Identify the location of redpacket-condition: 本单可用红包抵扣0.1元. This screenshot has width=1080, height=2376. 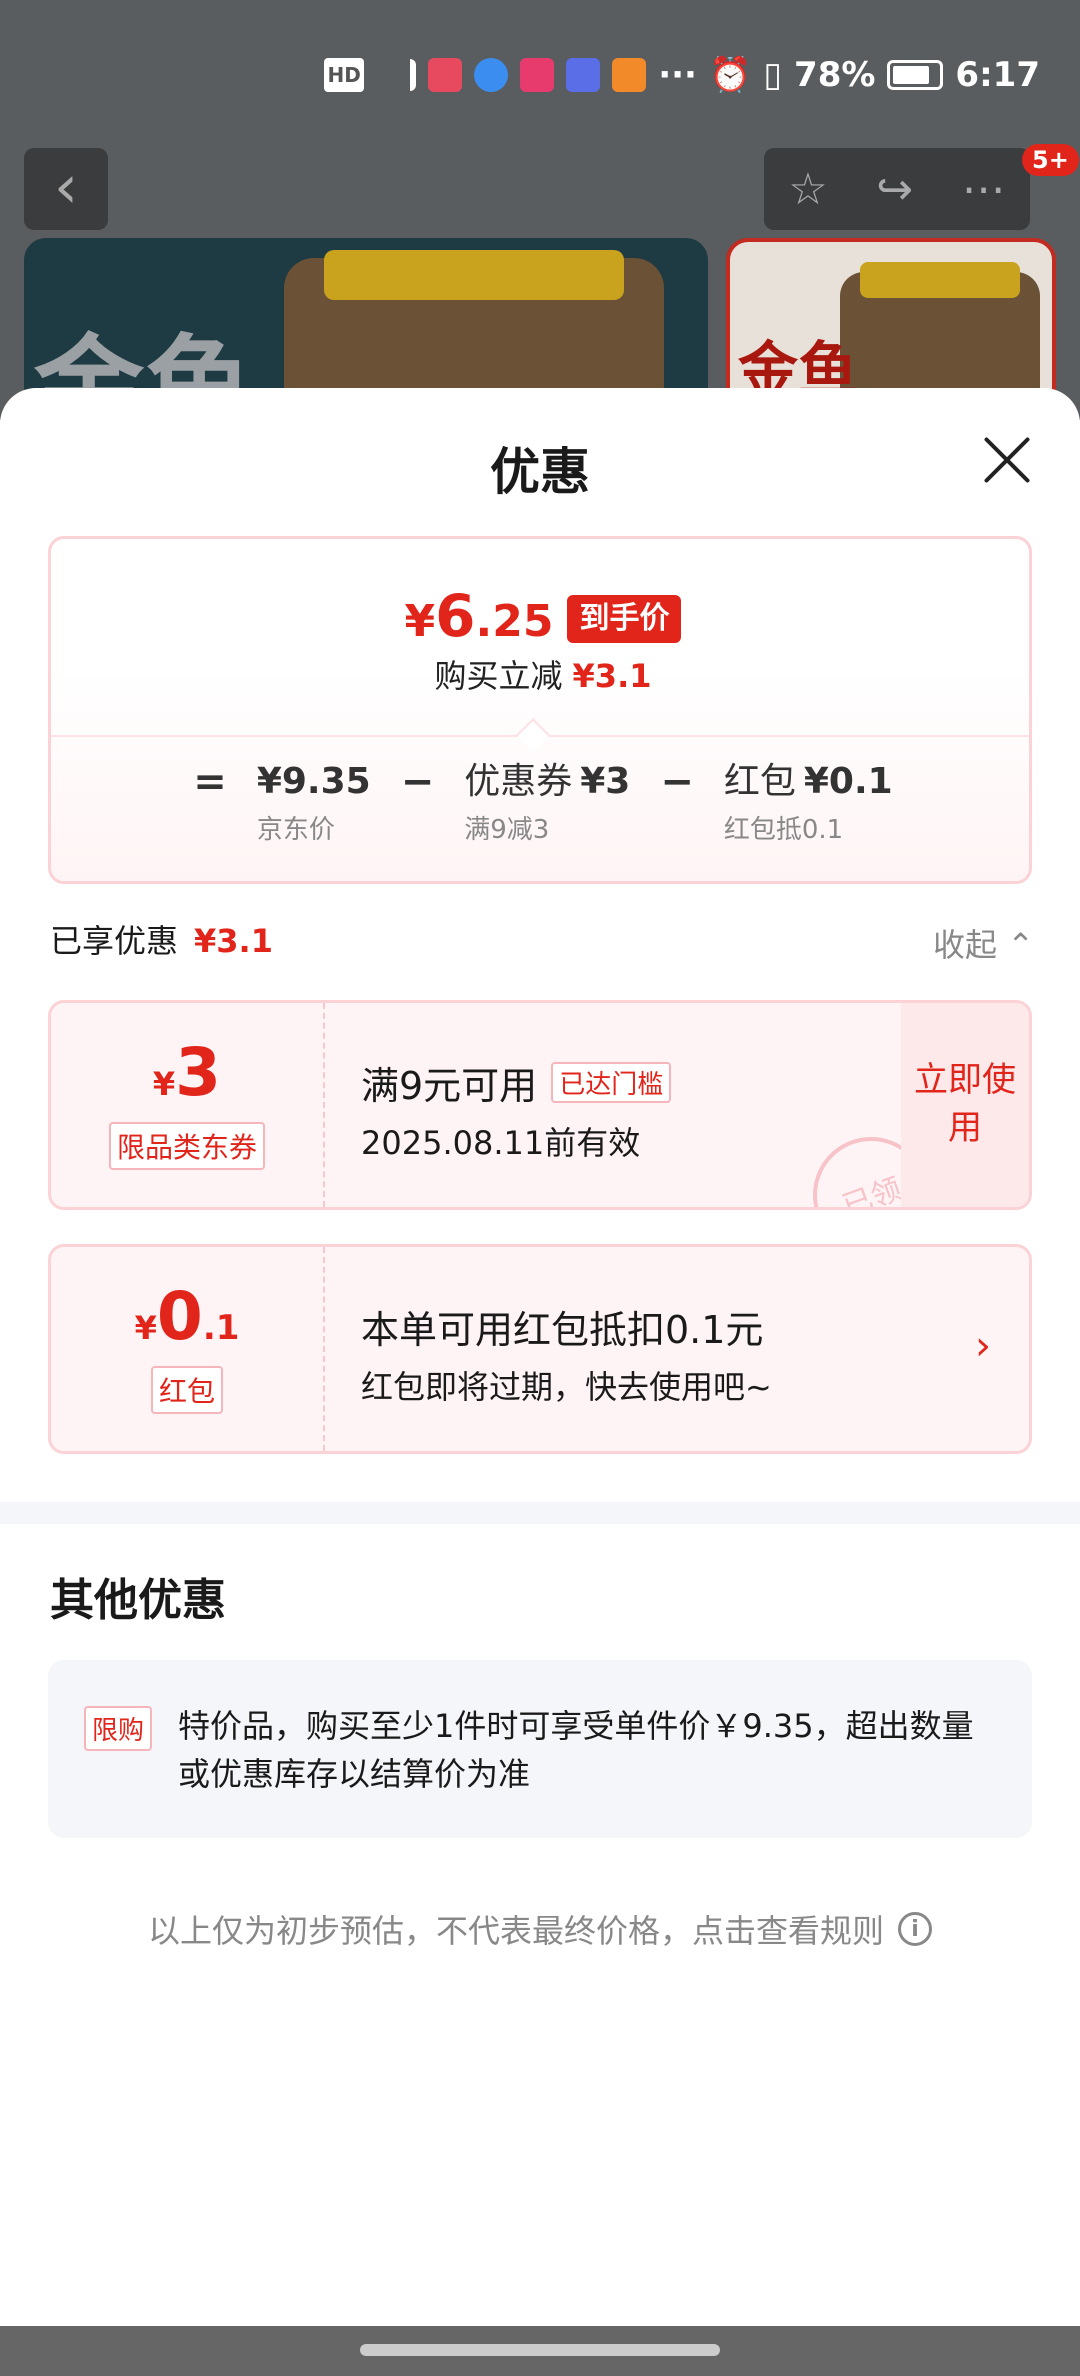
(562, 1330).